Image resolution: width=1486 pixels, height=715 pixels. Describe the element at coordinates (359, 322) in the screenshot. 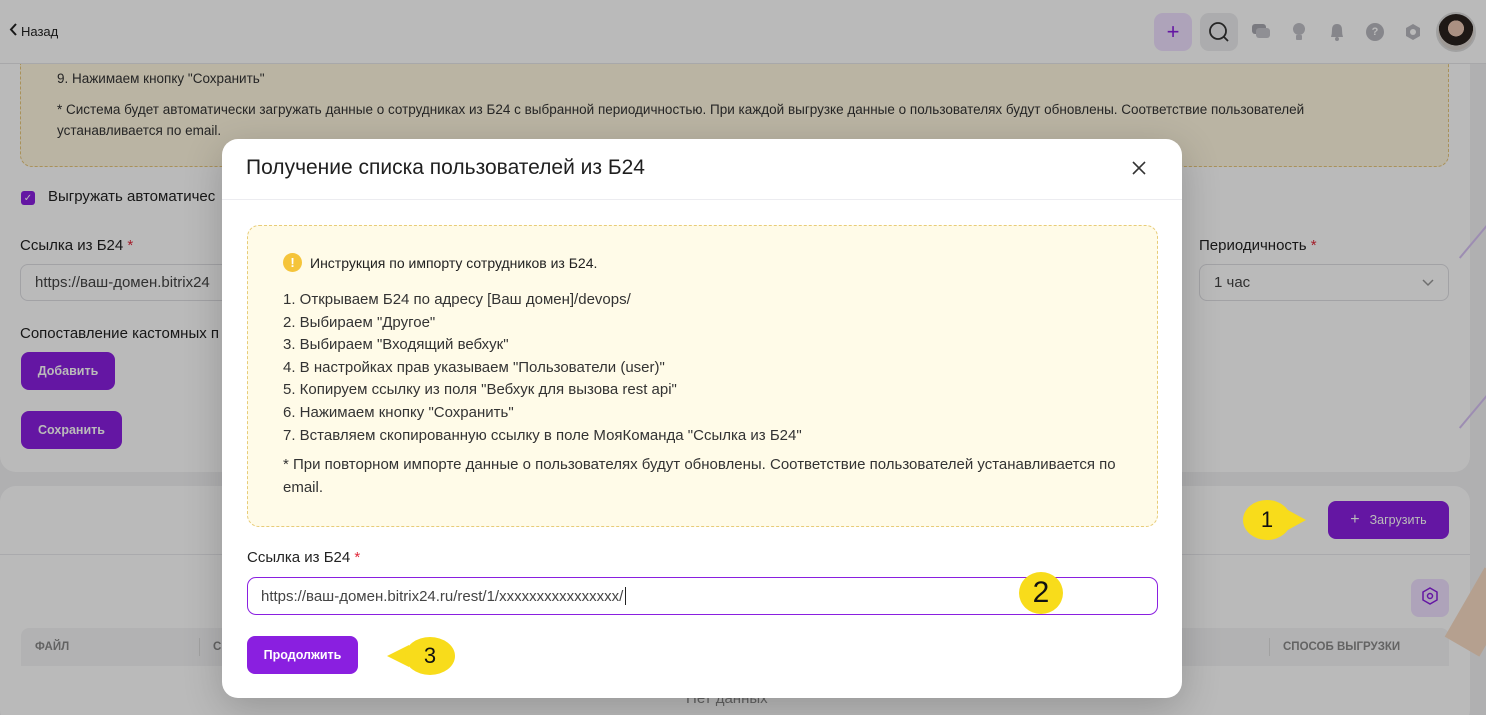

I see `instruction-step: 2. Выбираем "Другое"` at that location.